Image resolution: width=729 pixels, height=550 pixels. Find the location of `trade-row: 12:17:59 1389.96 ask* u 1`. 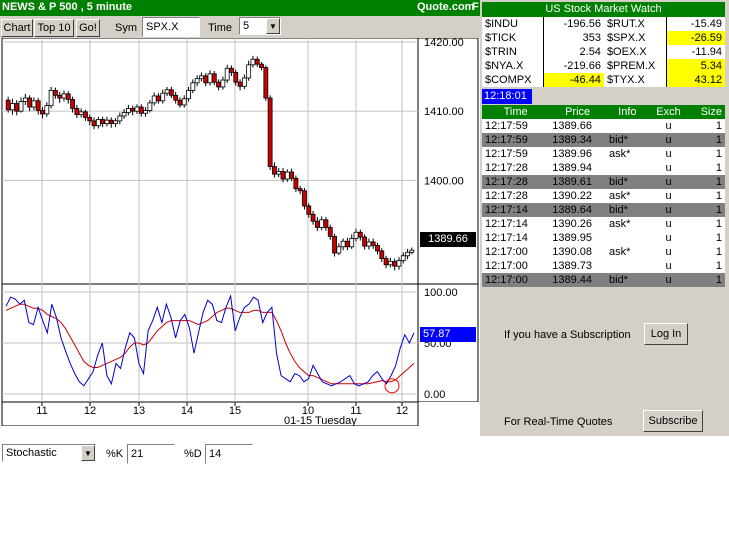

trade-row: 12:17:59 1389.96 ask* u 1 is located at coordinates (603, 154).